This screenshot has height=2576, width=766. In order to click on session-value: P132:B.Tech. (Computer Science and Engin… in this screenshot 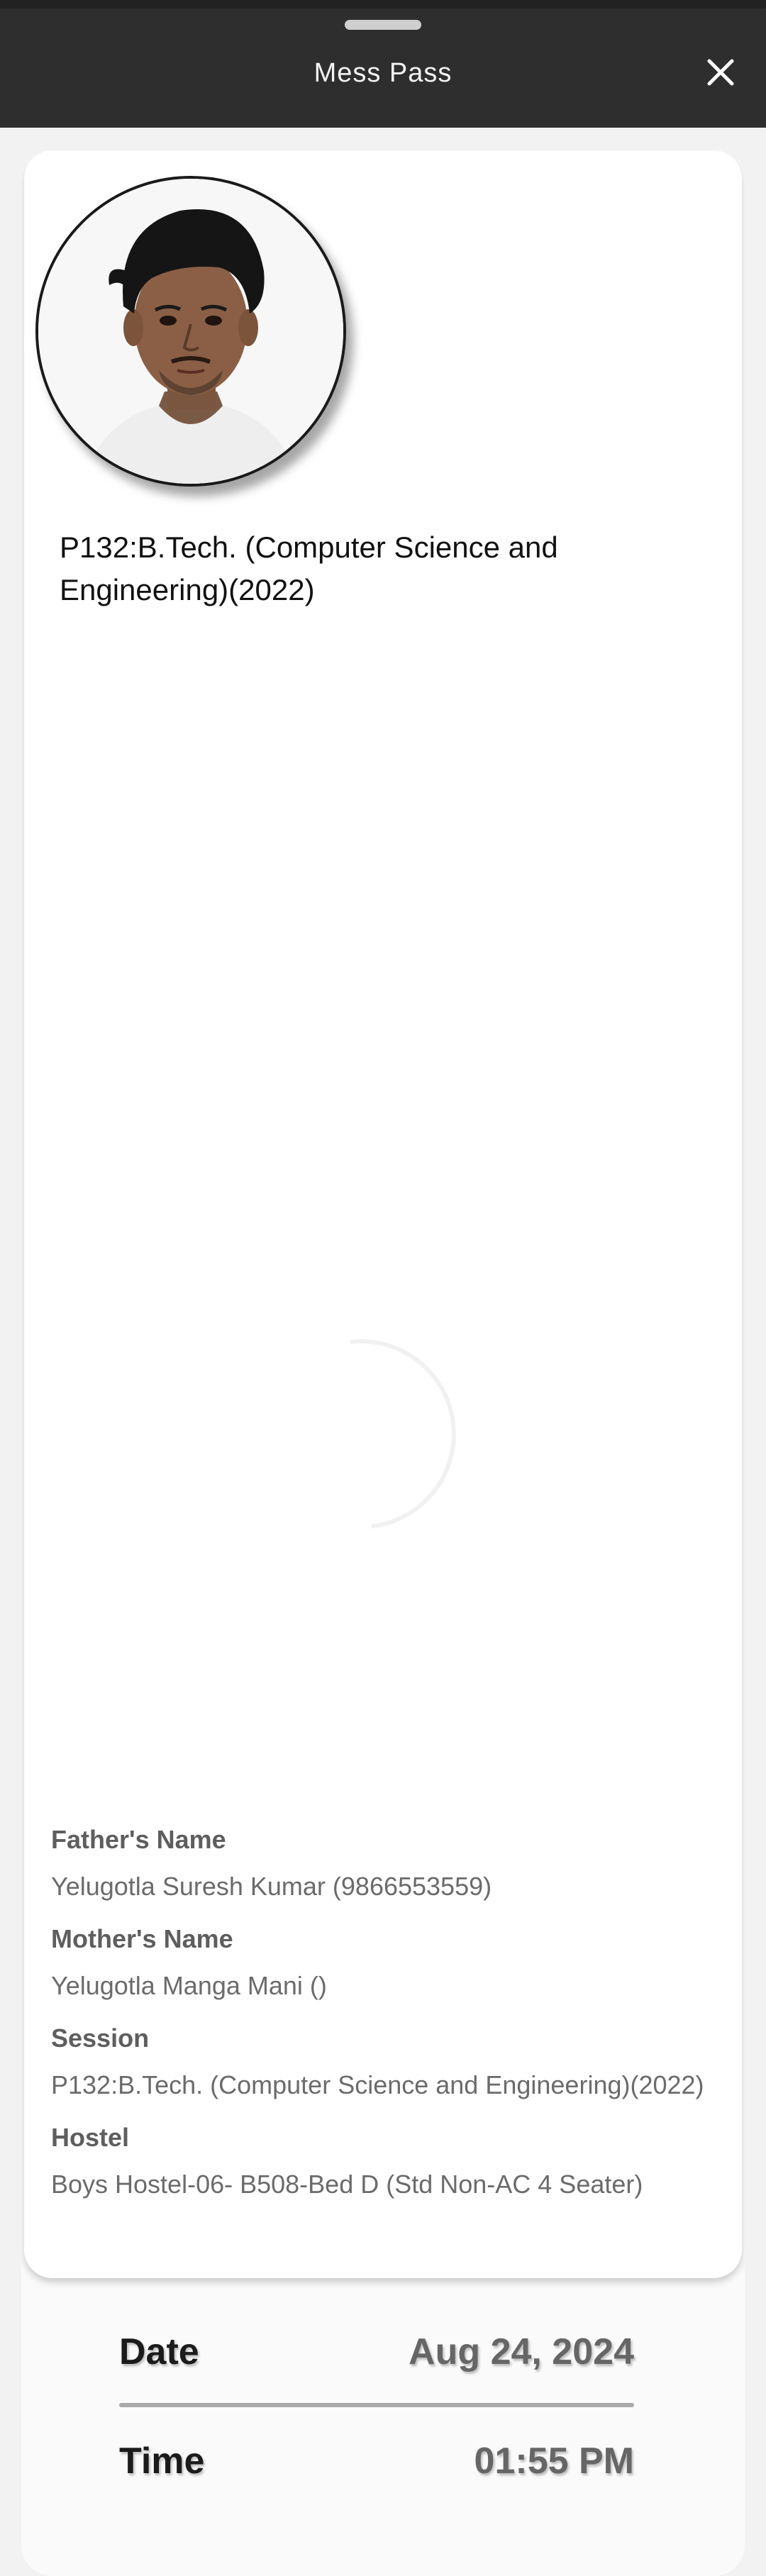, I will do `click(377, 2084)`.